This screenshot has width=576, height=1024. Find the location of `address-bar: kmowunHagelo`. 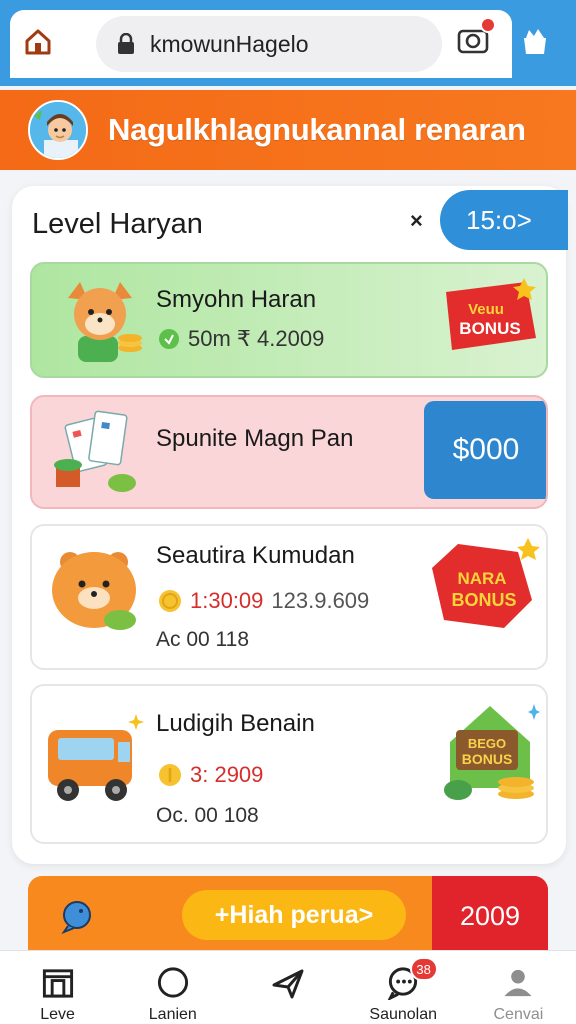

address-bar: kmowunHagelo is located at coordinates (269, 44).